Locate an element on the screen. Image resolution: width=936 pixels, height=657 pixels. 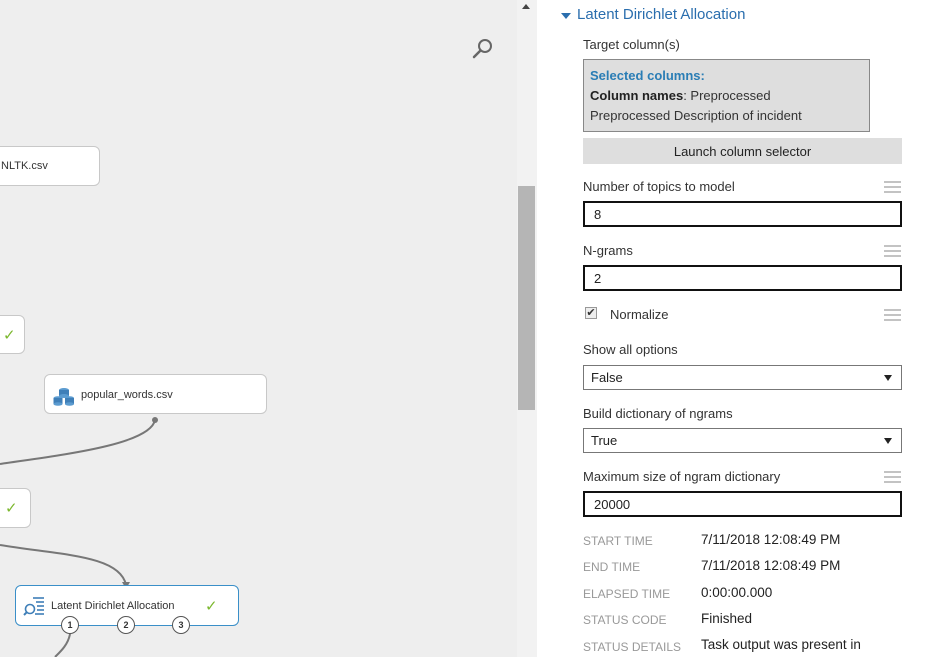
connector-to-lda is located at coordinates (63, 565).